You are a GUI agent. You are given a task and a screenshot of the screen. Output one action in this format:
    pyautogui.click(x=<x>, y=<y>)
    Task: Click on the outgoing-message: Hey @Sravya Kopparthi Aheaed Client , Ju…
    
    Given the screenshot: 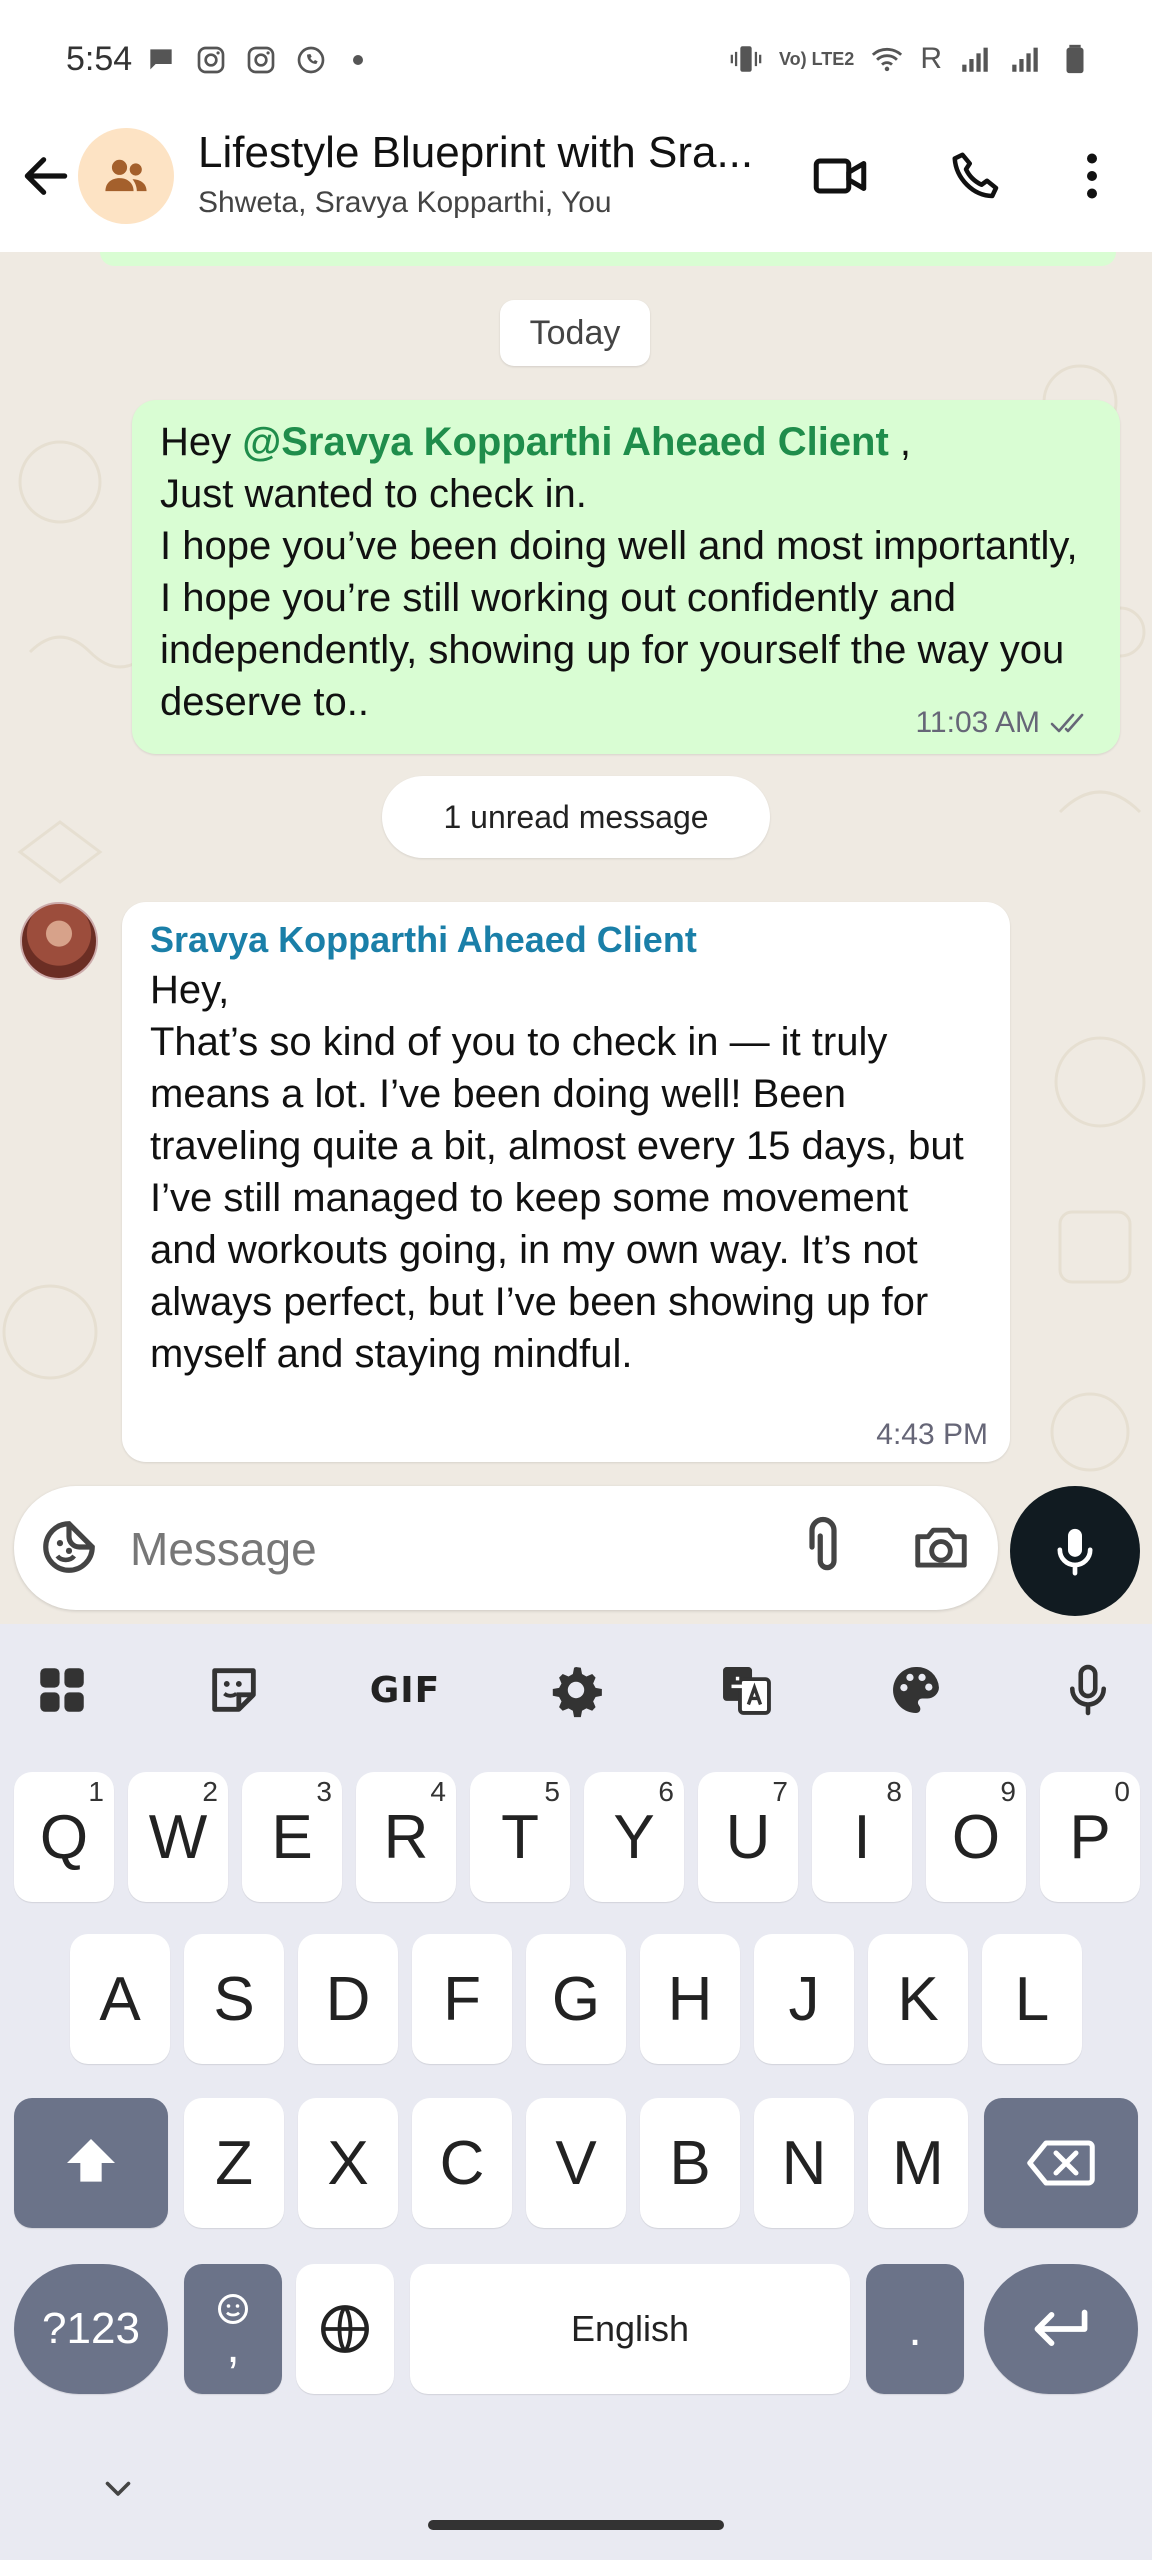 What is the action you would take?
    pyautogui.click(x=626, y=577)
    